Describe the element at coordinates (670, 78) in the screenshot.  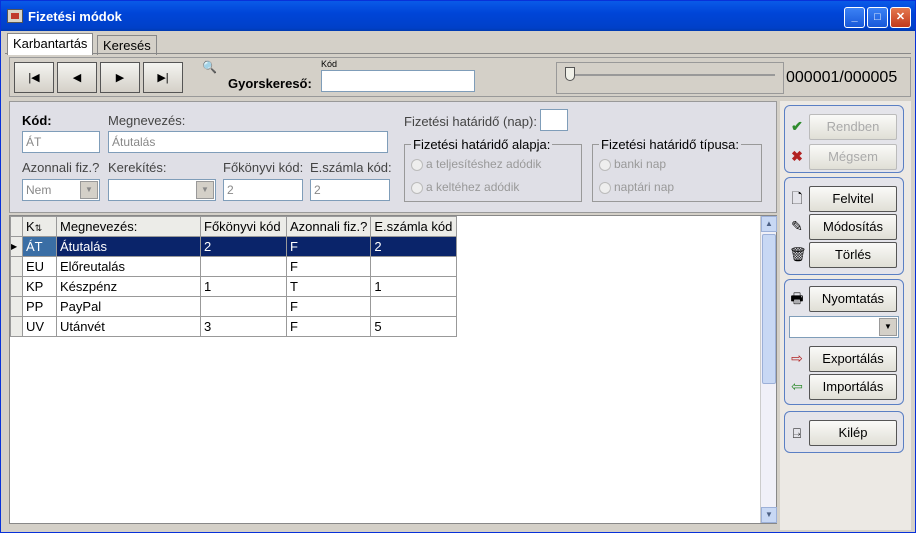
I see `record-slider` at that location.